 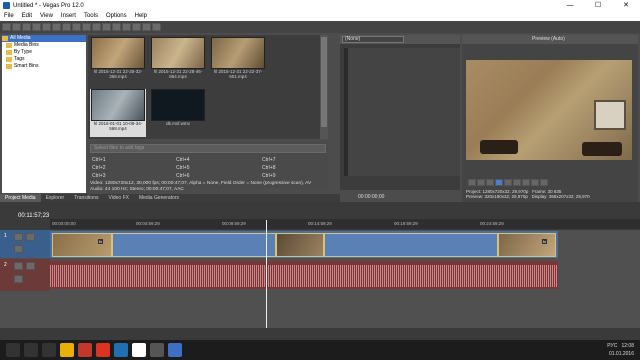 I want to click on vegas-taskbar-icon, so click(x=175, y=350).